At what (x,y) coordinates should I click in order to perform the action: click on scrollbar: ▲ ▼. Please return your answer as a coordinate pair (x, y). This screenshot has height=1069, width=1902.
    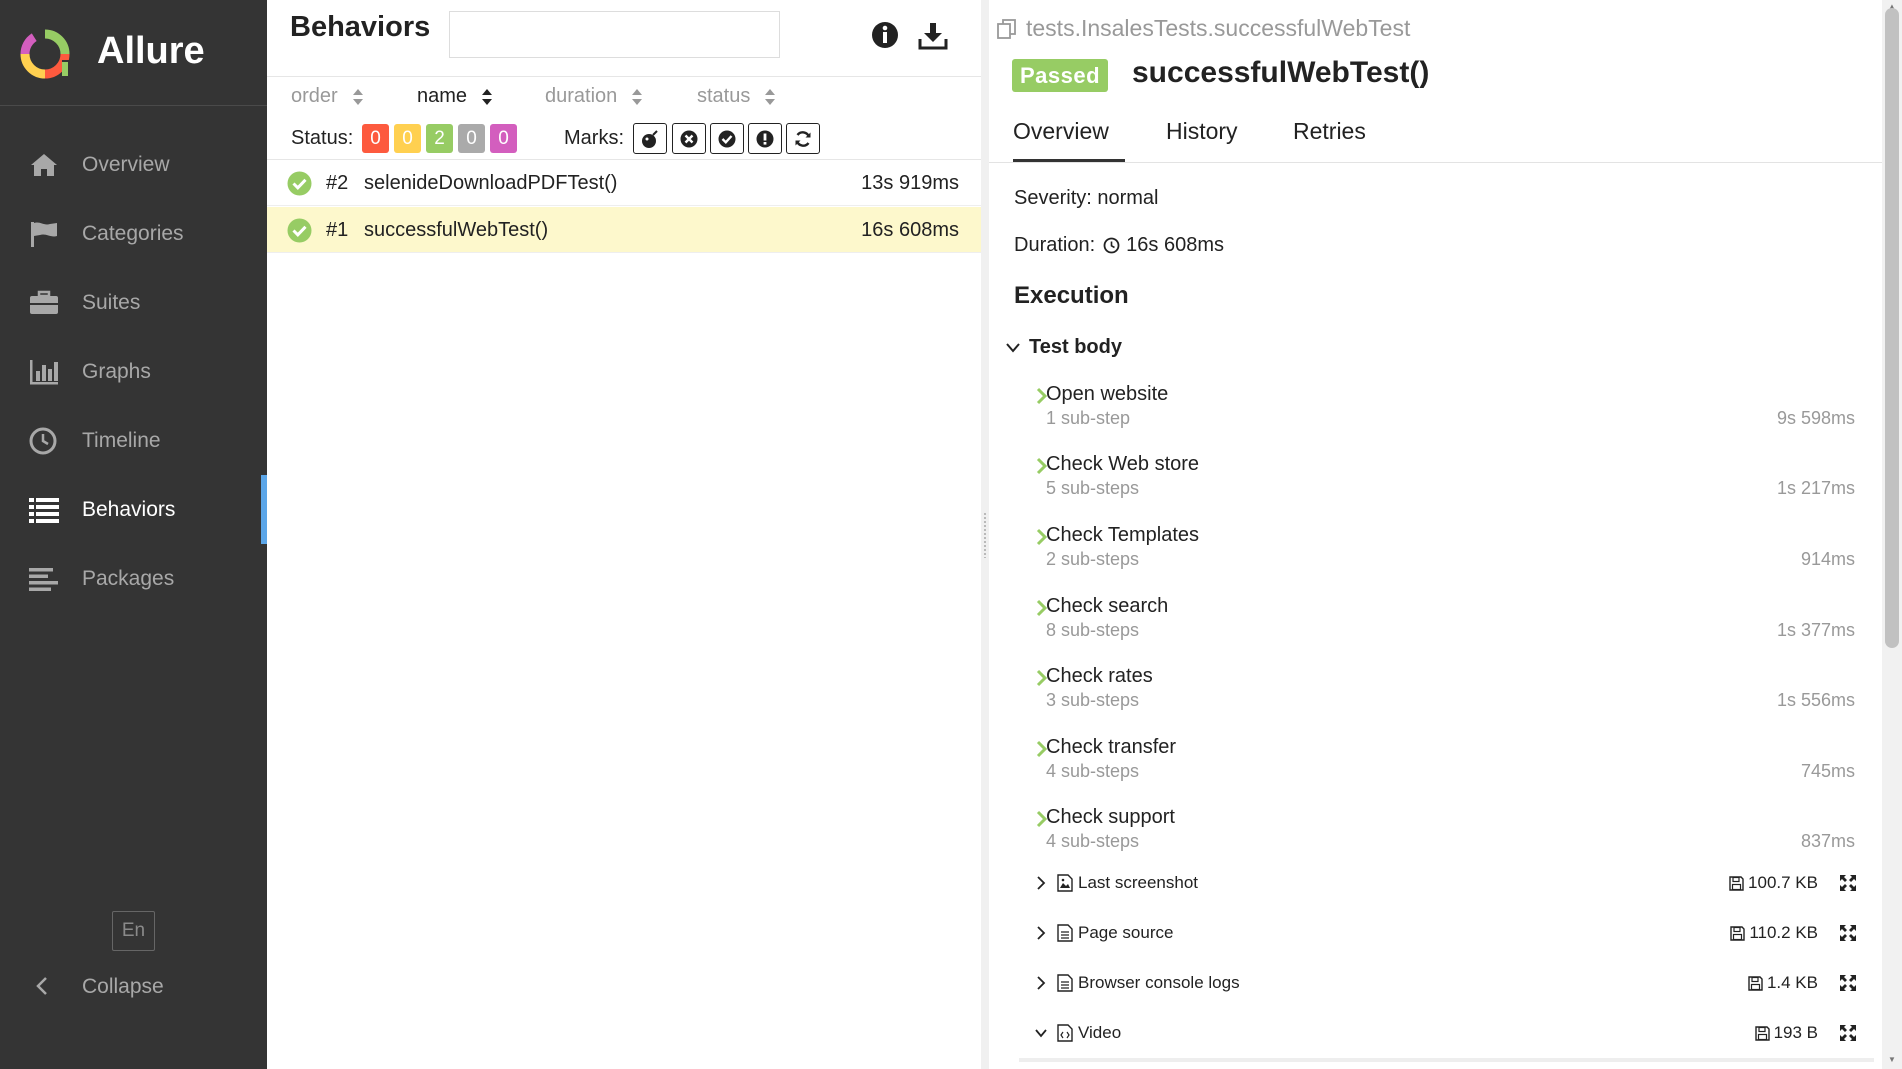
    Looking at the image, I should click on (1892, 534).